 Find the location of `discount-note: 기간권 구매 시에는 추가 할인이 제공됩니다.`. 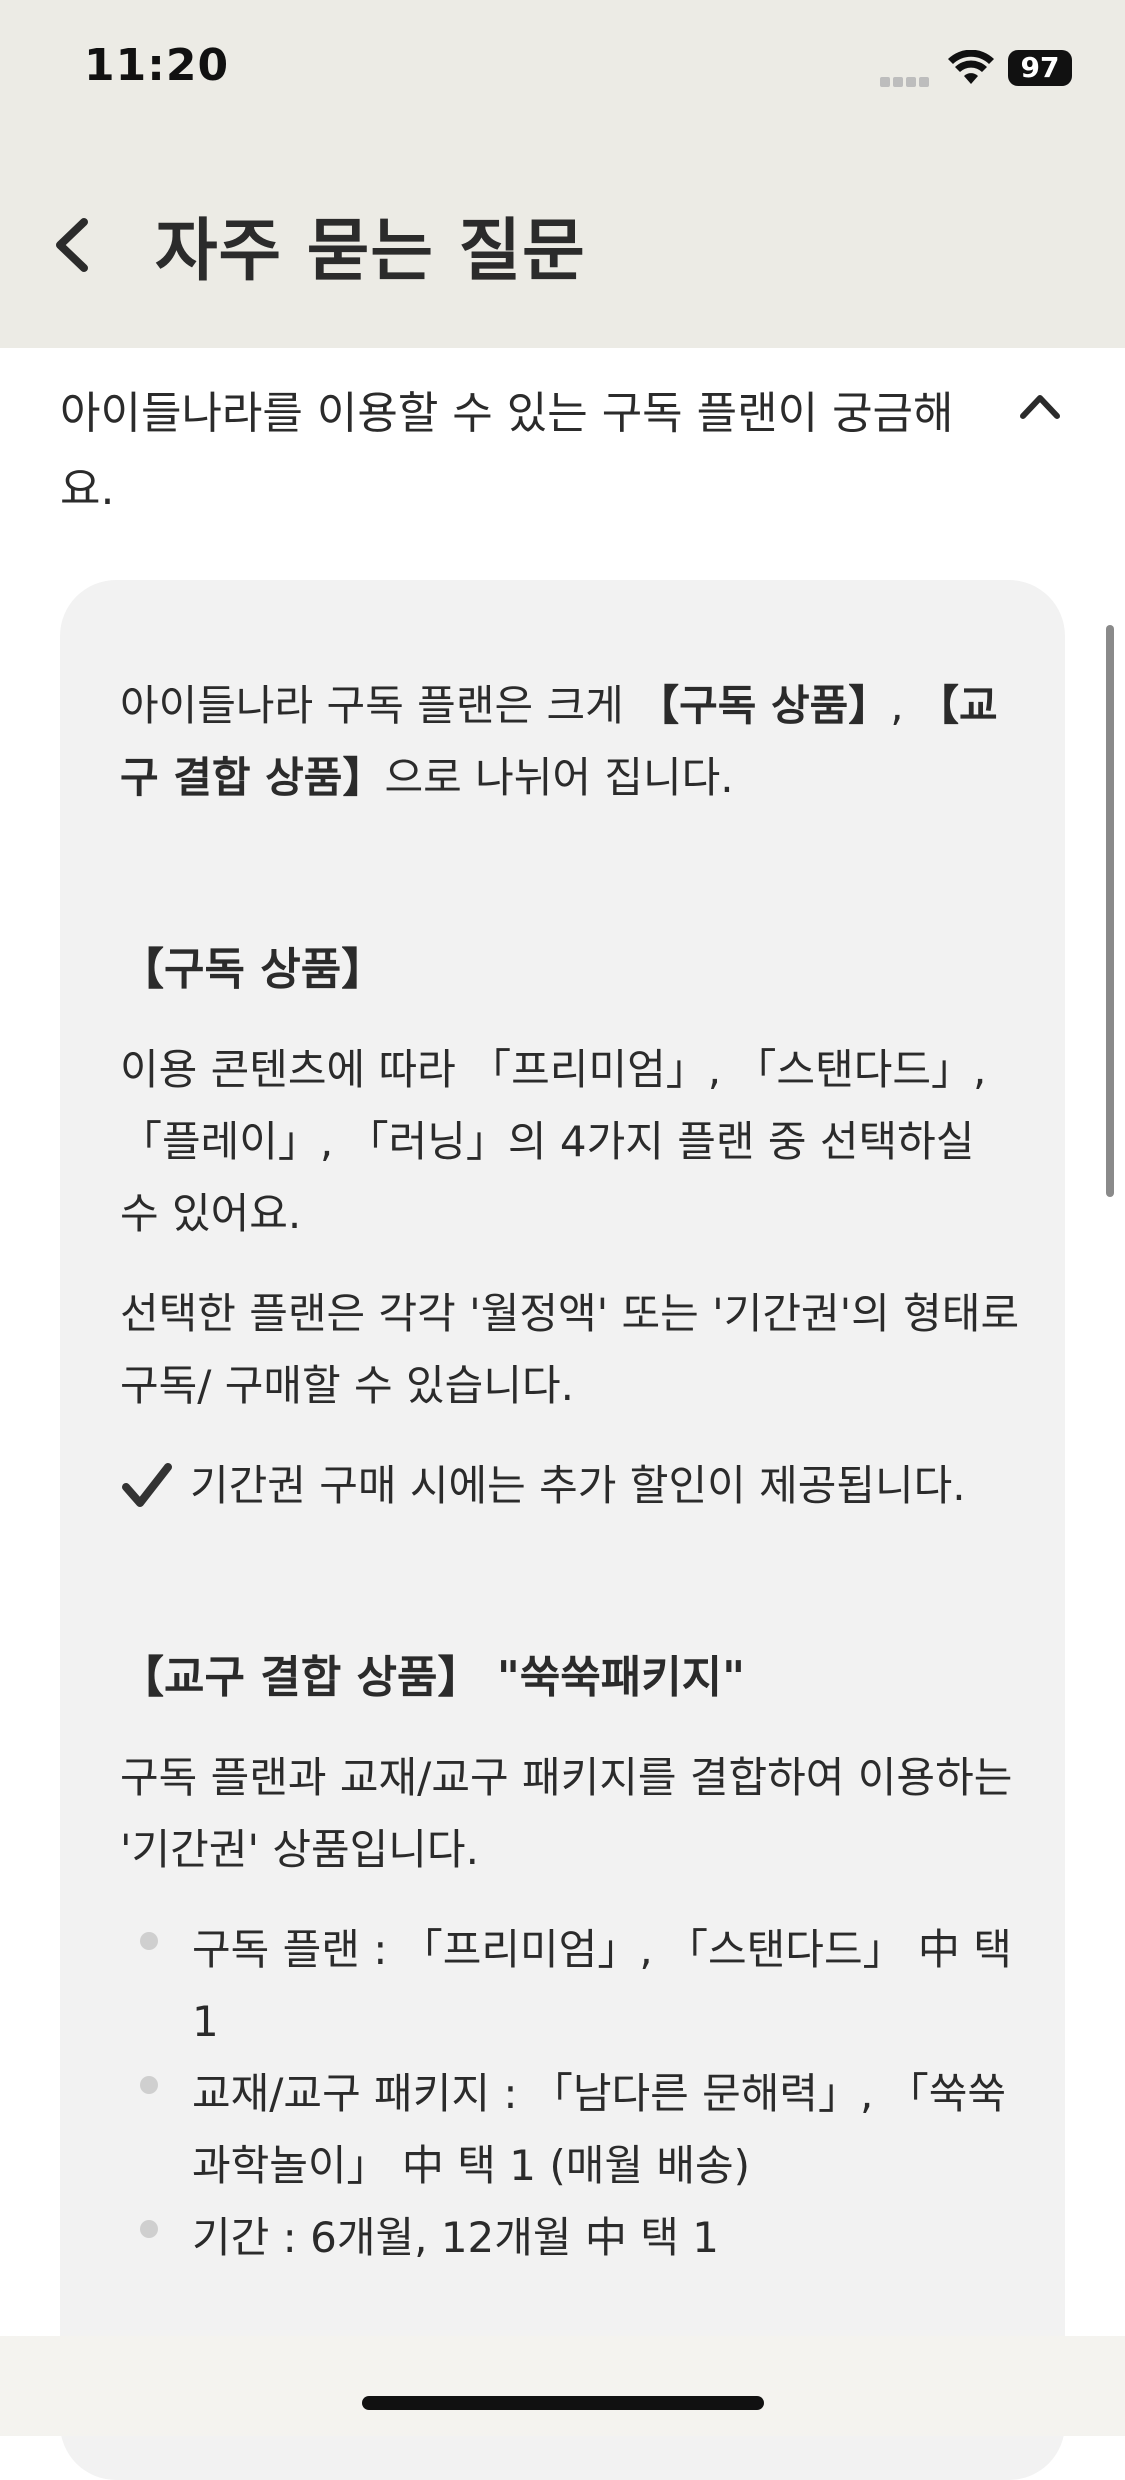

discount-note: 기간권 구매 시에는 추가 할인이 제공됩니다. is located at coordinates (570, 1486).